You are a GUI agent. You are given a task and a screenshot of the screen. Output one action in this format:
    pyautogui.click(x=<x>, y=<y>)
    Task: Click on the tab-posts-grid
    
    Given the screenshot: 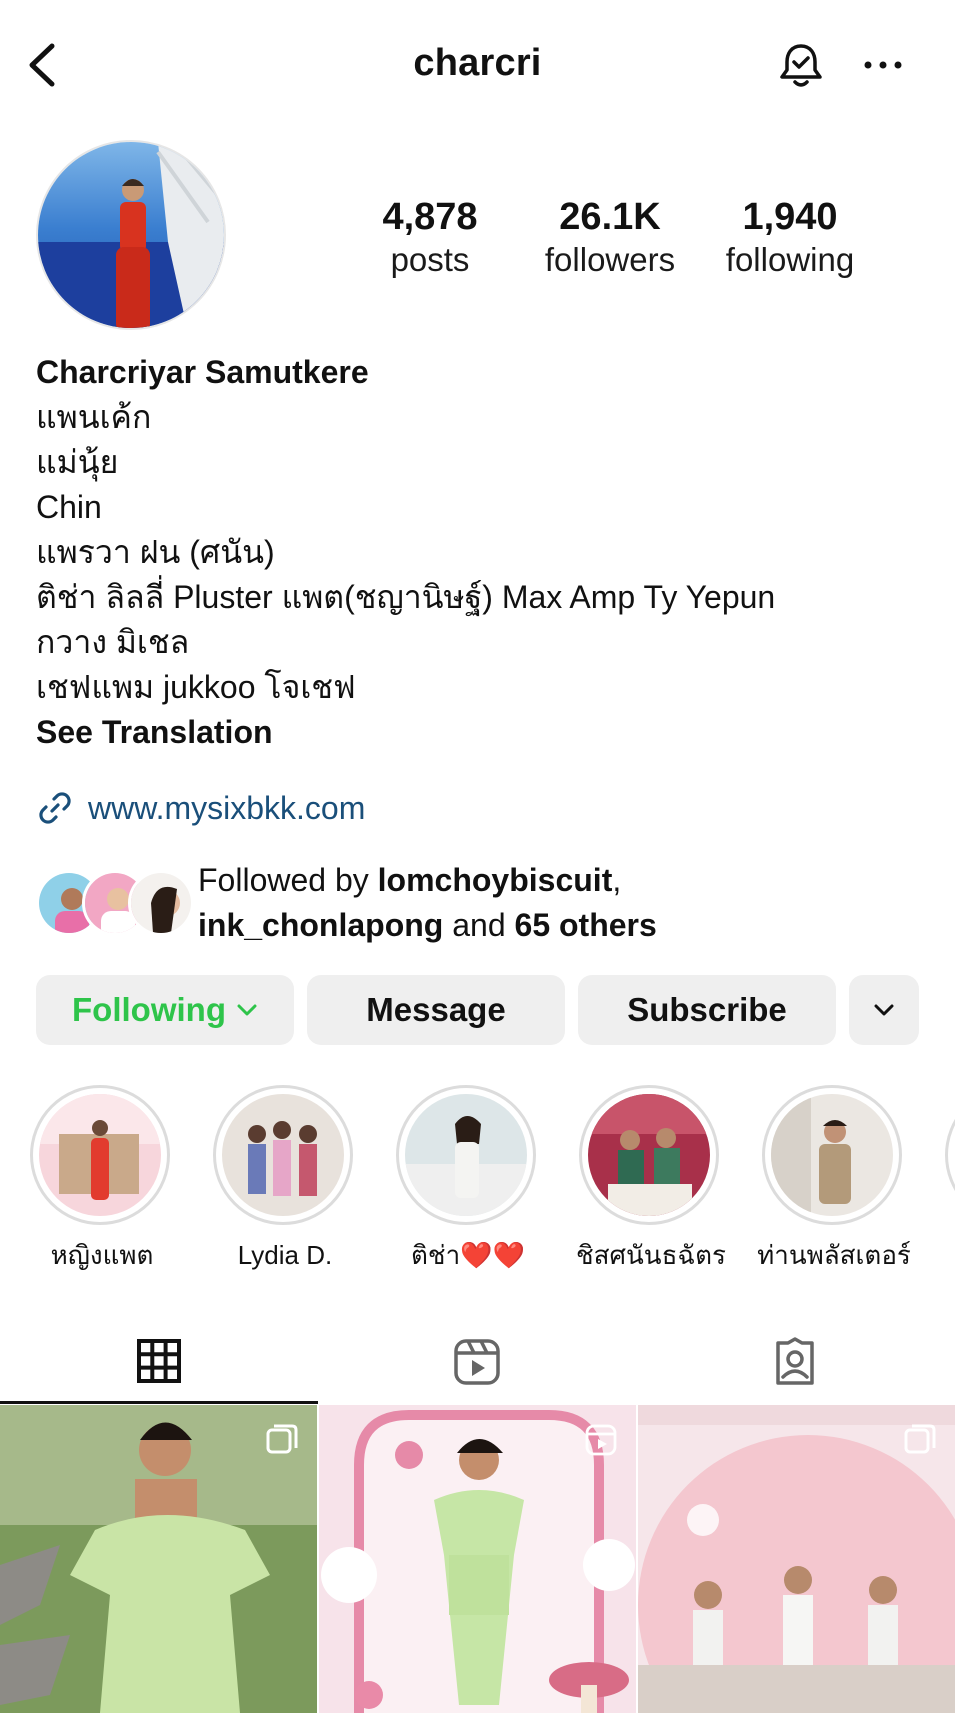 What is the action you would take?
    pyautogui.click(x=159, y=1362)
    